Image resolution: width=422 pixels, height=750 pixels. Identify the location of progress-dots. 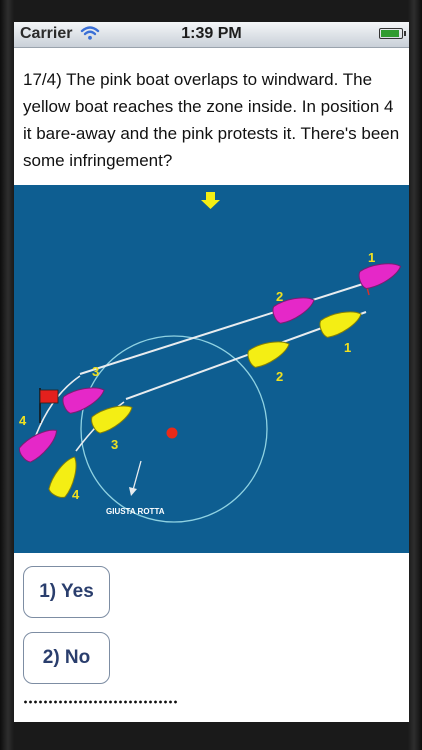
(100, 702).